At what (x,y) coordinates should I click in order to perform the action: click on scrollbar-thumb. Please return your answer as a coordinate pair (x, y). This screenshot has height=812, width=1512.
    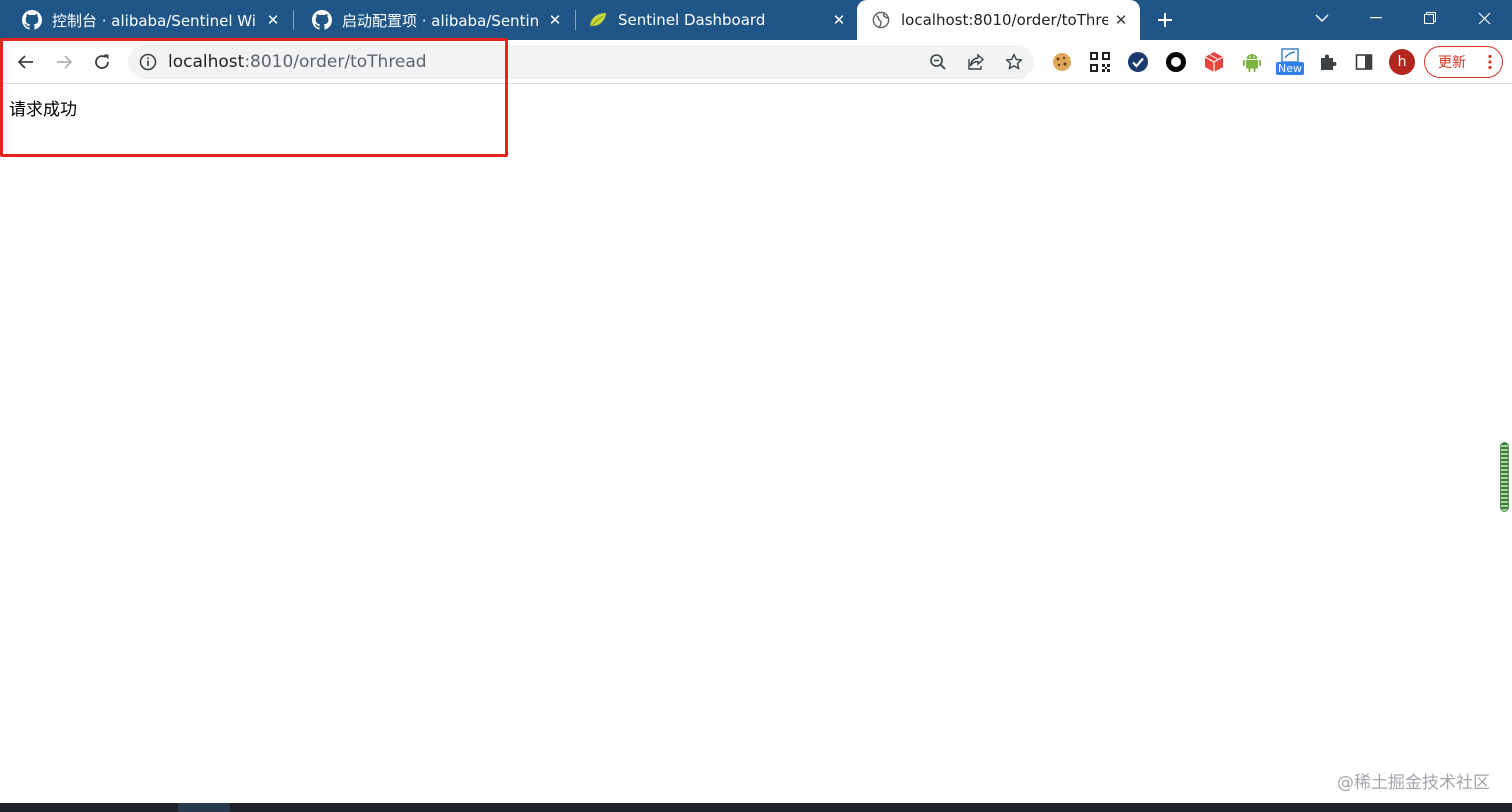
    Looking at the image, I should click on (1504, 477).